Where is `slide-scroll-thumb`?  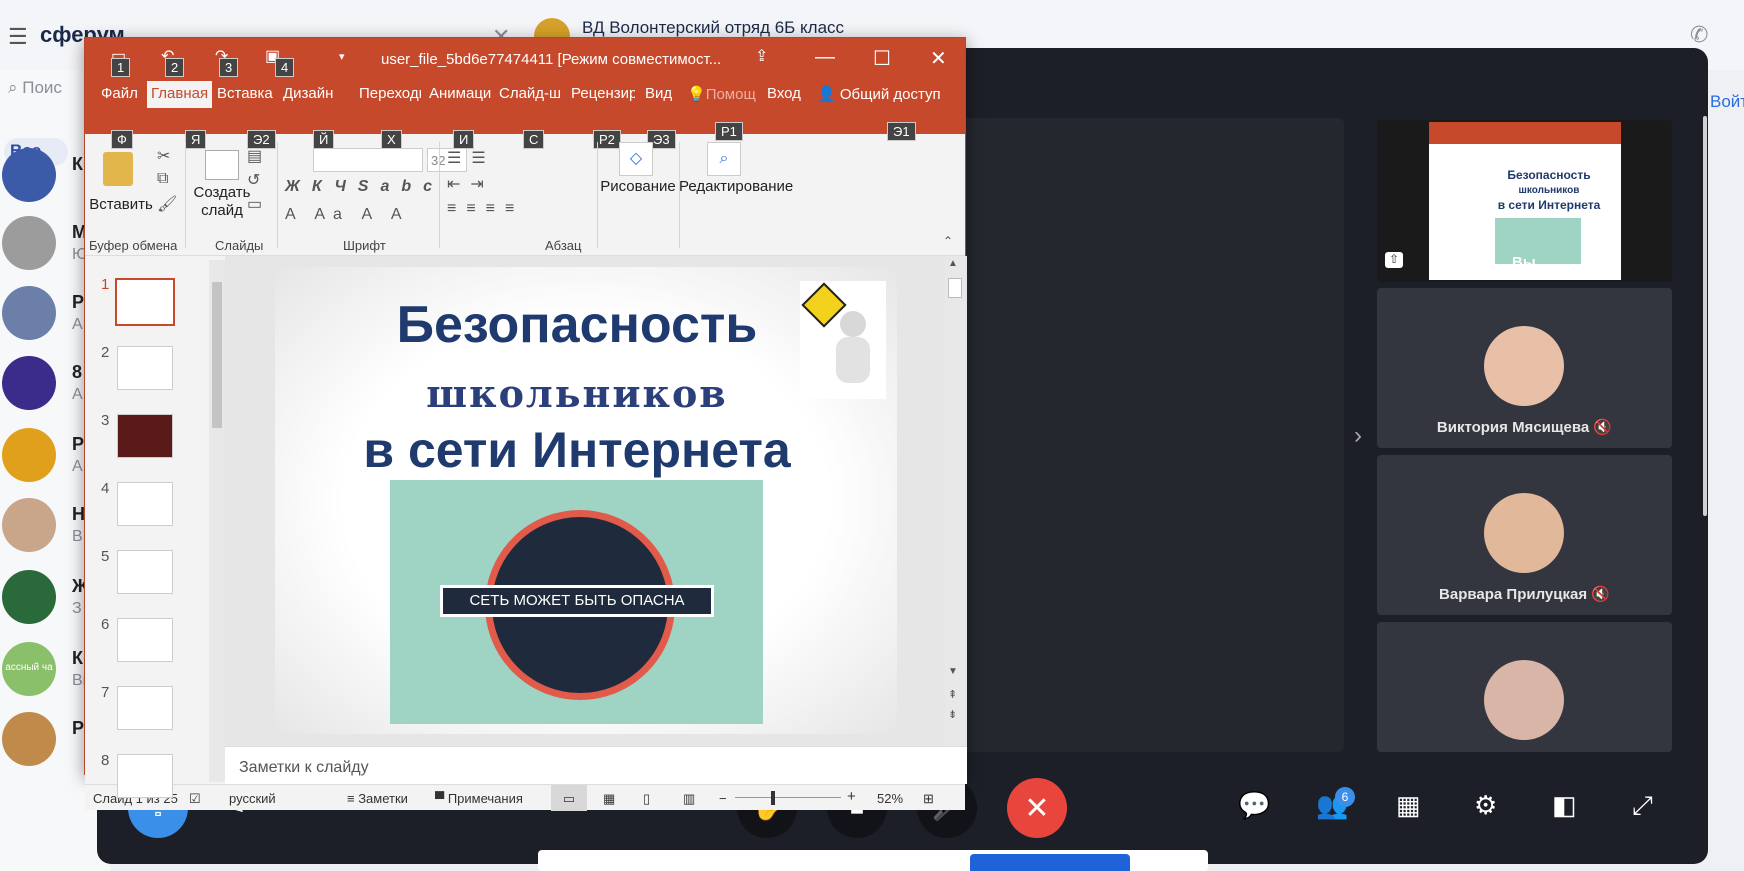
slide-scroll-thumb is located at coordinates (955, 288).